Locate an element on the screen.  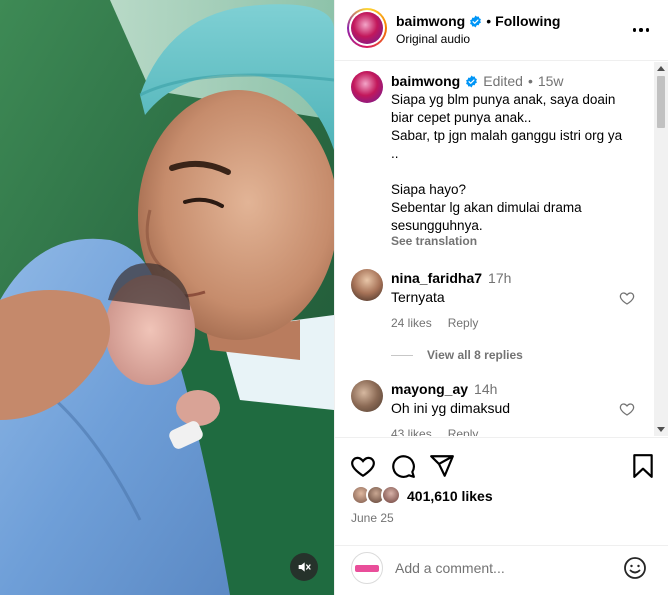
current-user-avatar is located at coordinates (367, 568).